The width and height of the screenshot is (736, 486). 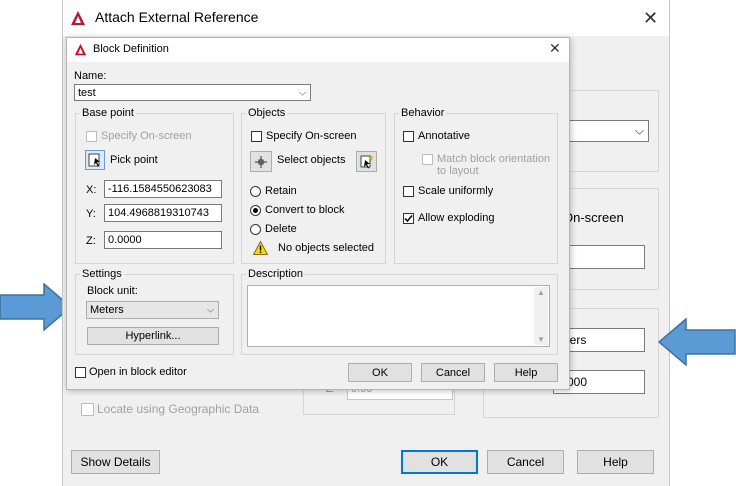 I want to click on allow-exploding-checkbox, so click(x=408, y=218).